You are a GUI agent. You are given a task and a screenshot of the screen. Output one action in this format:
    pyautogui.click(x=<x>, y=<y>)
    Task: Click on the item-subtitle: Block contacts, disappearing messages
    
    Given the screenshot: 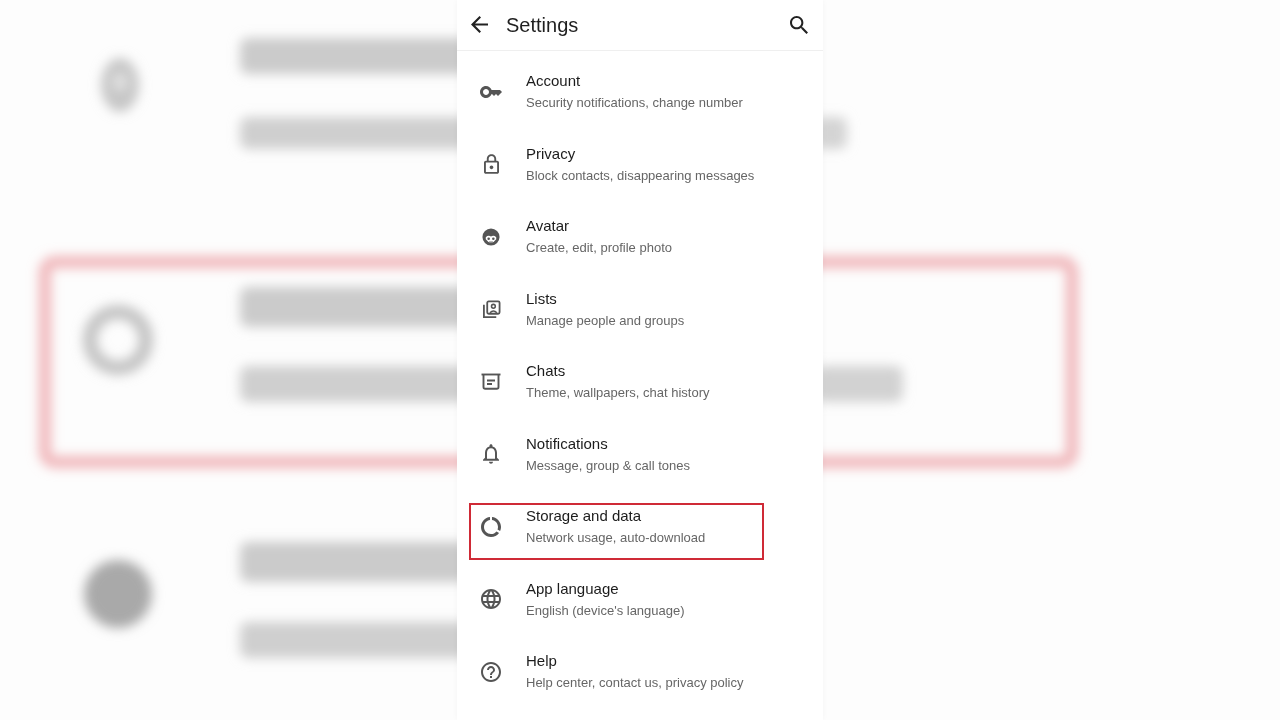 What is the action you would take?
    pyautogui.click(x=640, y=175)
    